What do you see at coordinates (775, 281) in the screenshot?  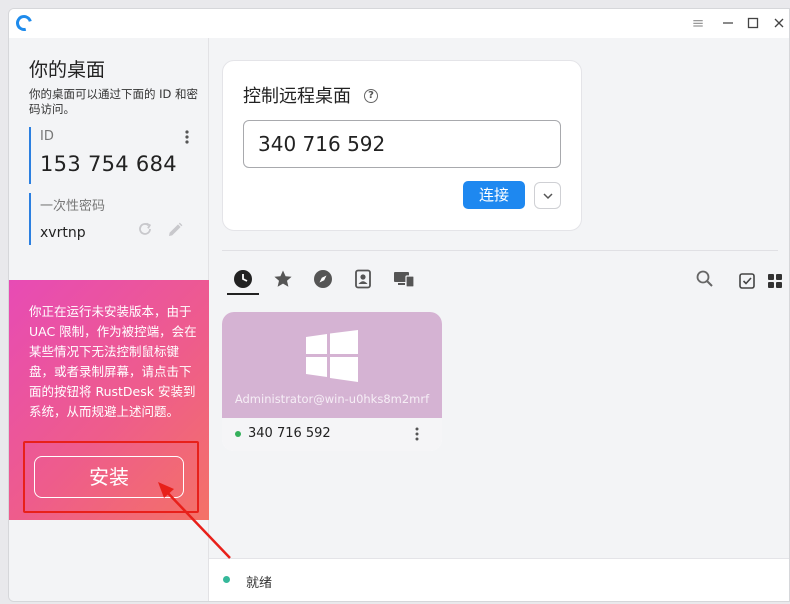 I see `grid-view-icon` at bounding box center [775, 281].